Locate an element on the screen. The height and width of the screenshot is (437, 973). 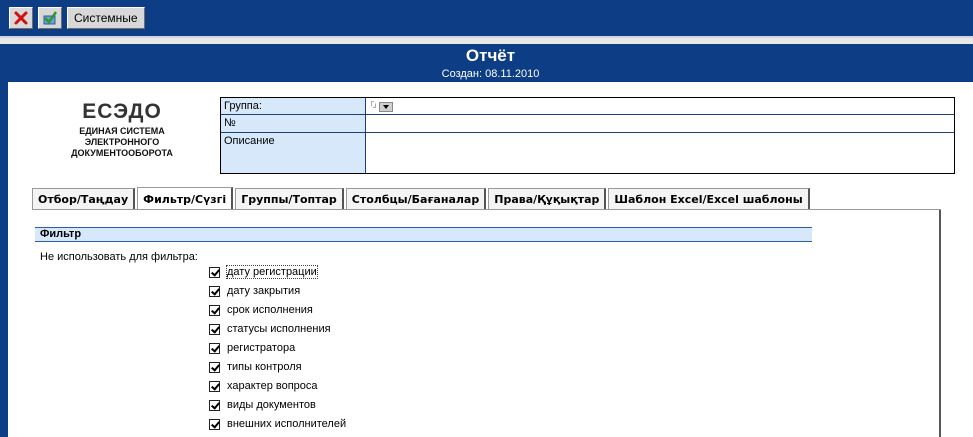
toolbar: Системные is located at coordinates (486, 18).